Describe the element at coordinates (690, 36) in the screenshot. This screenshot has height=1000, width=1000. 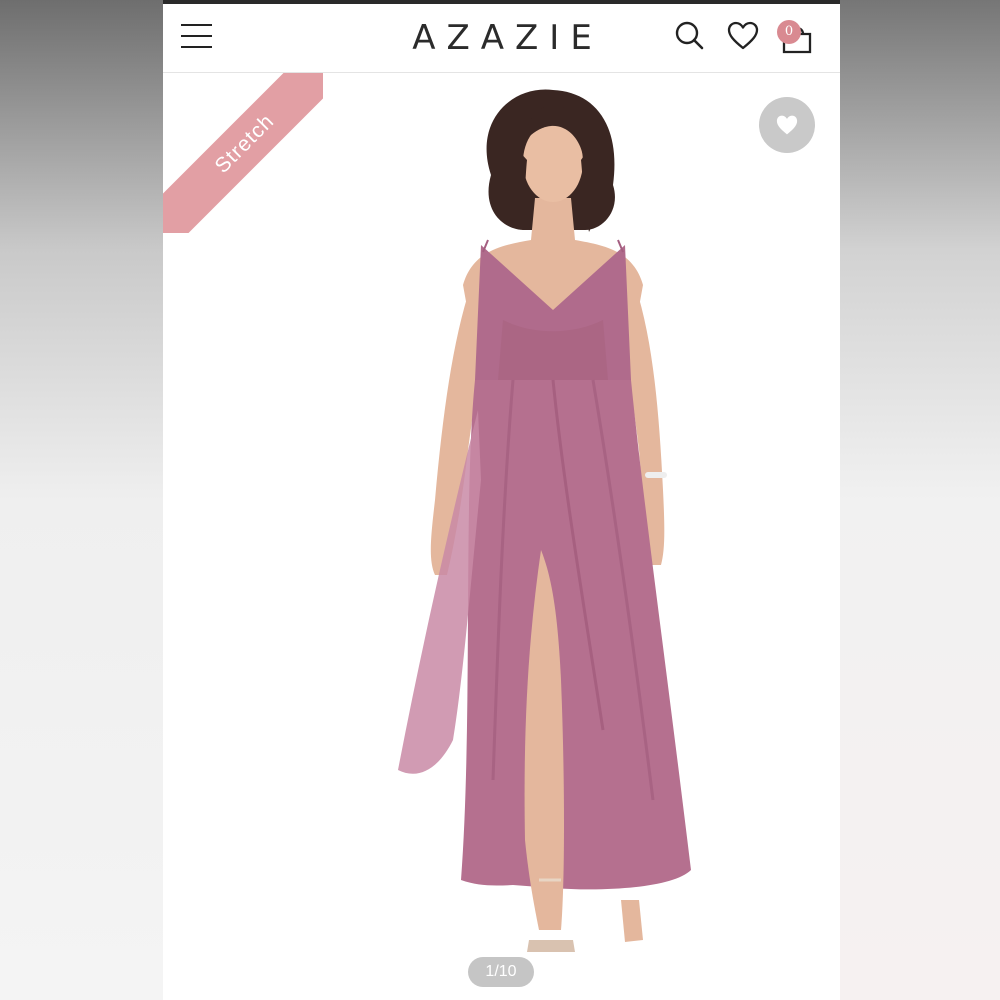
I see `search-icon` at that location.